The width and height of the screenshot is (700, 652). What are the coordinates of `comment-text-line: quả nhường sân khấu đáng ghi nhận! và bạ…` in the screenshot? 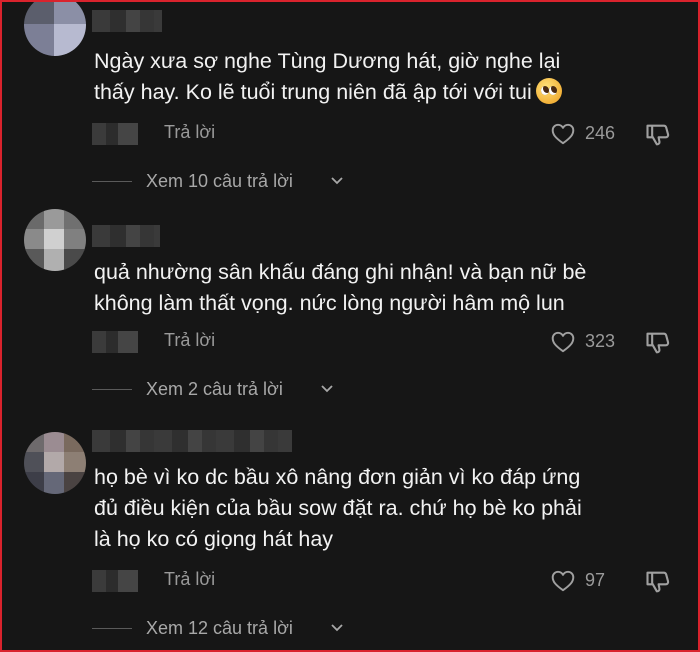 It's located at (340, 272).